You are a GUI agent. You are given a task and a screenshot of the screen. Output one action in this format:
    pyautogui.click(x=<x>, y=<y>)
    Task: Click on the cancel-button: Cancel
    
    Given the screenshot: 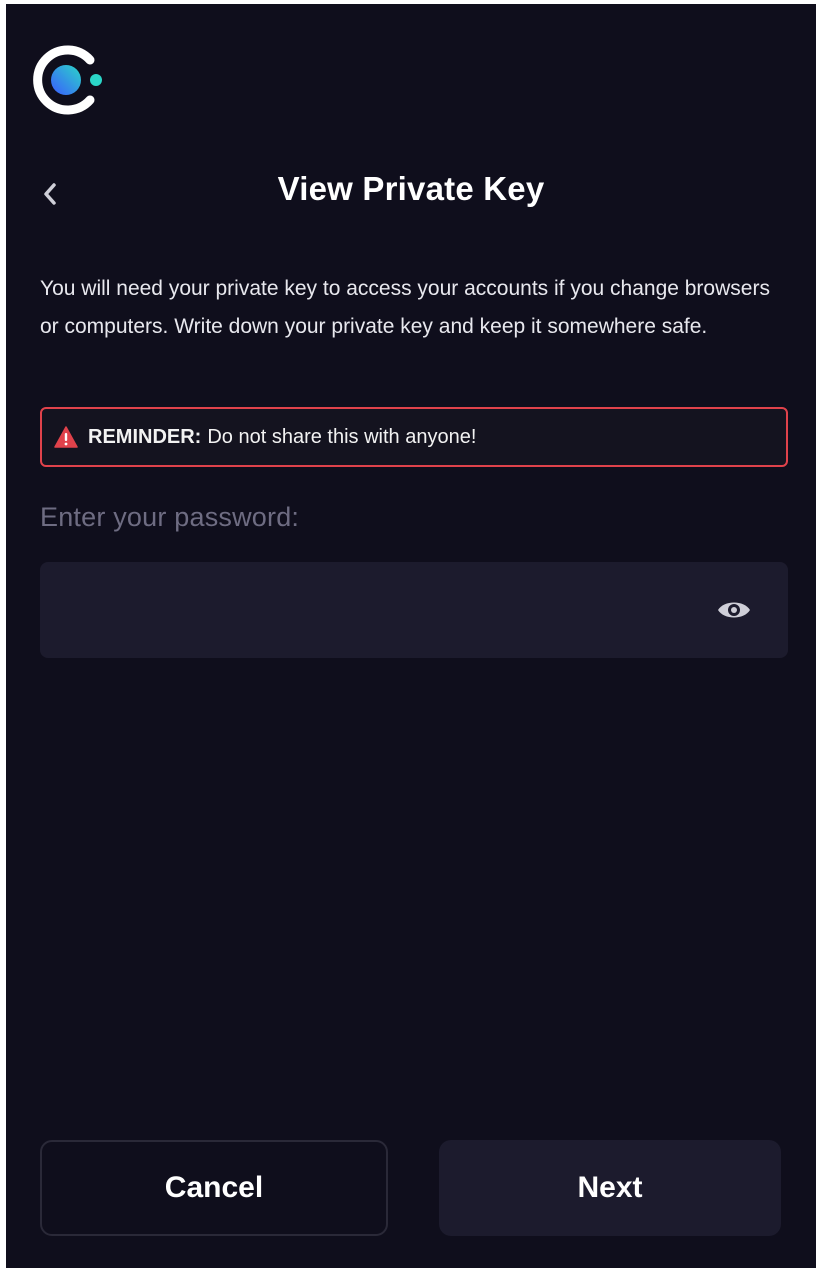 What is the action you would take?
    pyautogui.click(x=214, y=1188)
    